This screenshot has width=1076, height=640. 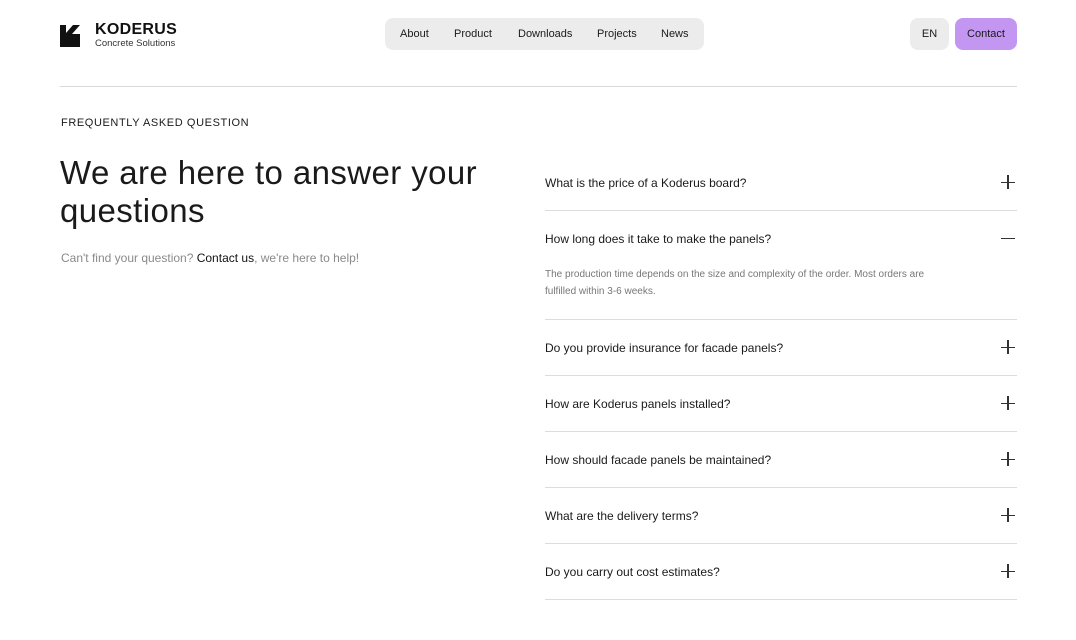 What do you see at coordinates (307, 258) in the screenshot?
I see `help-text-suffix: , we're here to help!` at bounding box center [307, 258].